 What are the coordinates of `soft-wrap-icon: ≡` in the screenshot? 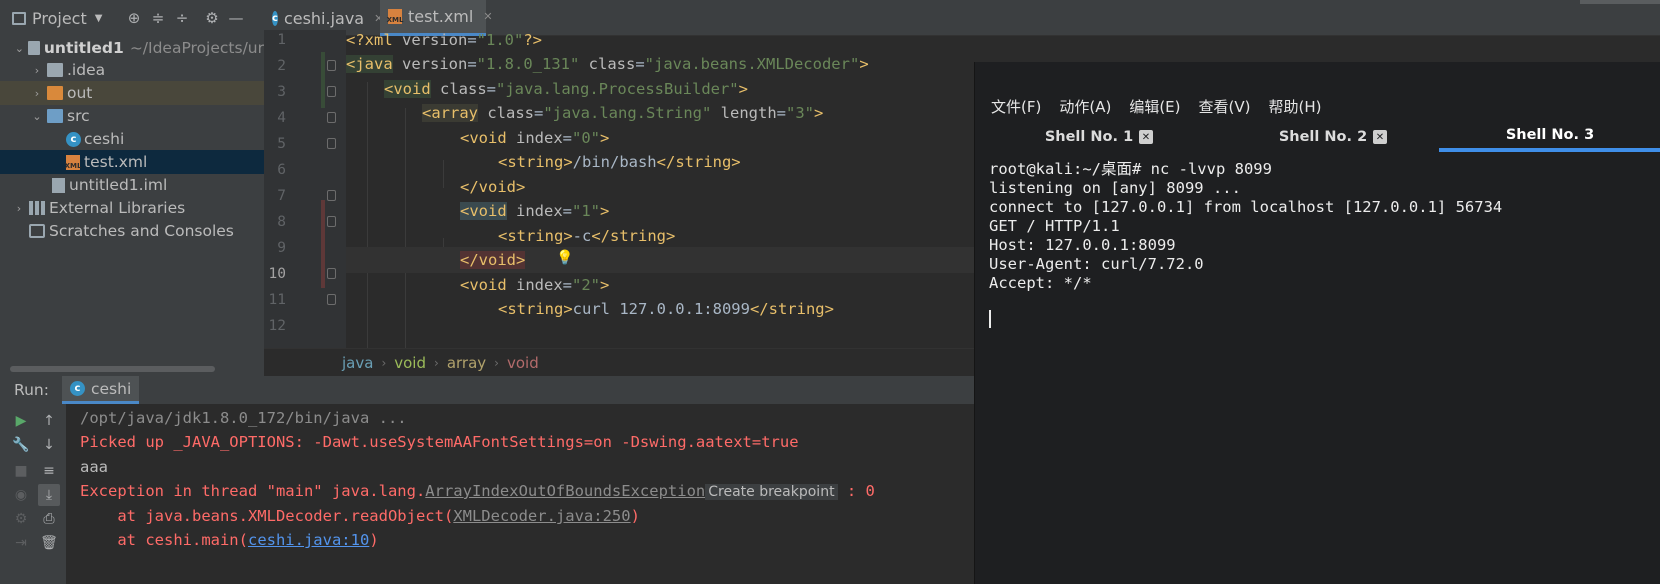 It's located at (49, 471).